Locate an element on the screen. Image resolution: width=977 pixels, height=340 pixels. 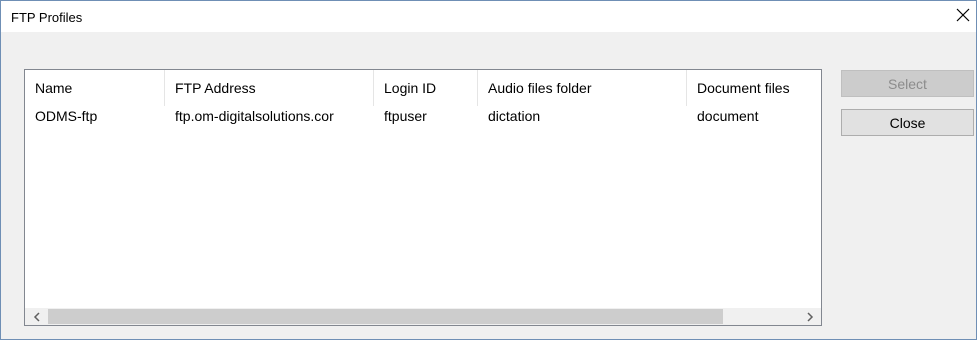
close-button: Close is located at coordinates (907, 122).